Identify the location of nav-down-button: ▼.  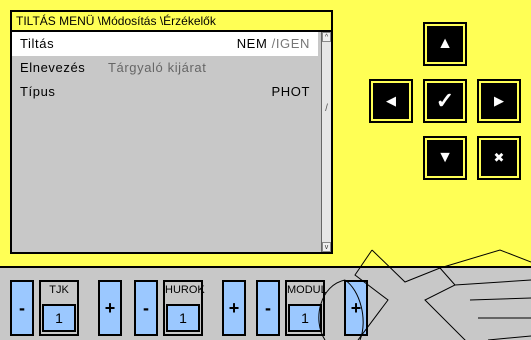
(445, 158).